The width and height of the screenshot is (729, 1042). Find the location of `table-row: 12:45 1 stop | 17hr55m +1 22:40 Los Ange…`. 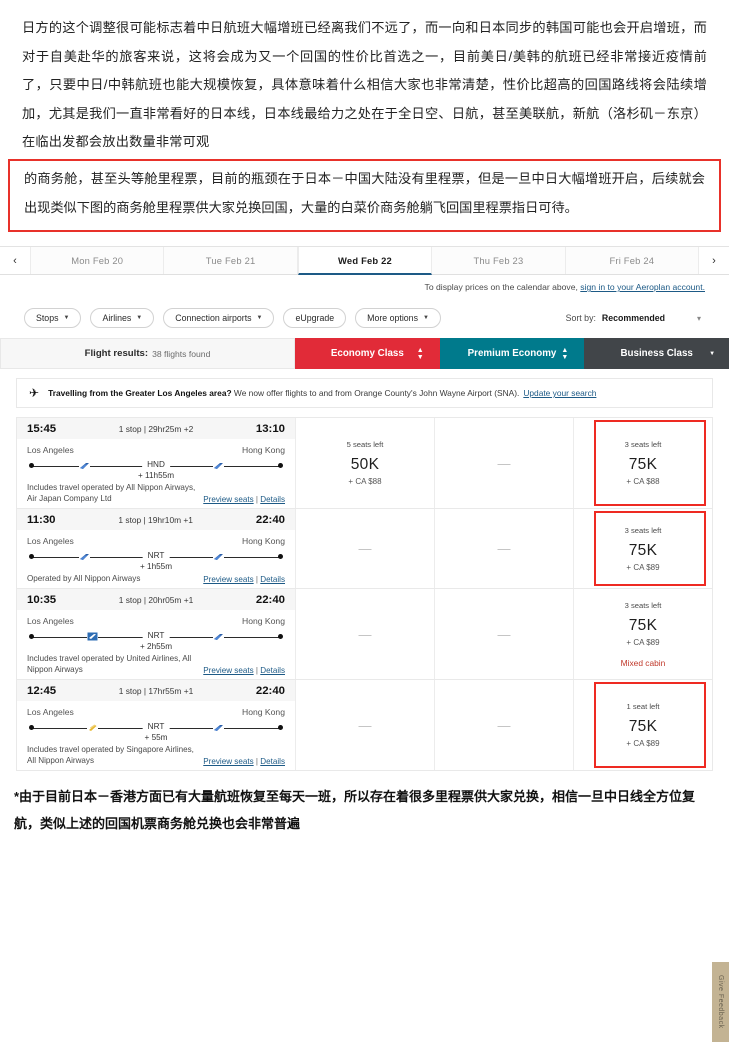

table-row: 12:45 1 stop | 17hr55m +1 22:40 Los Ange… is located at coordinates (364, 725).